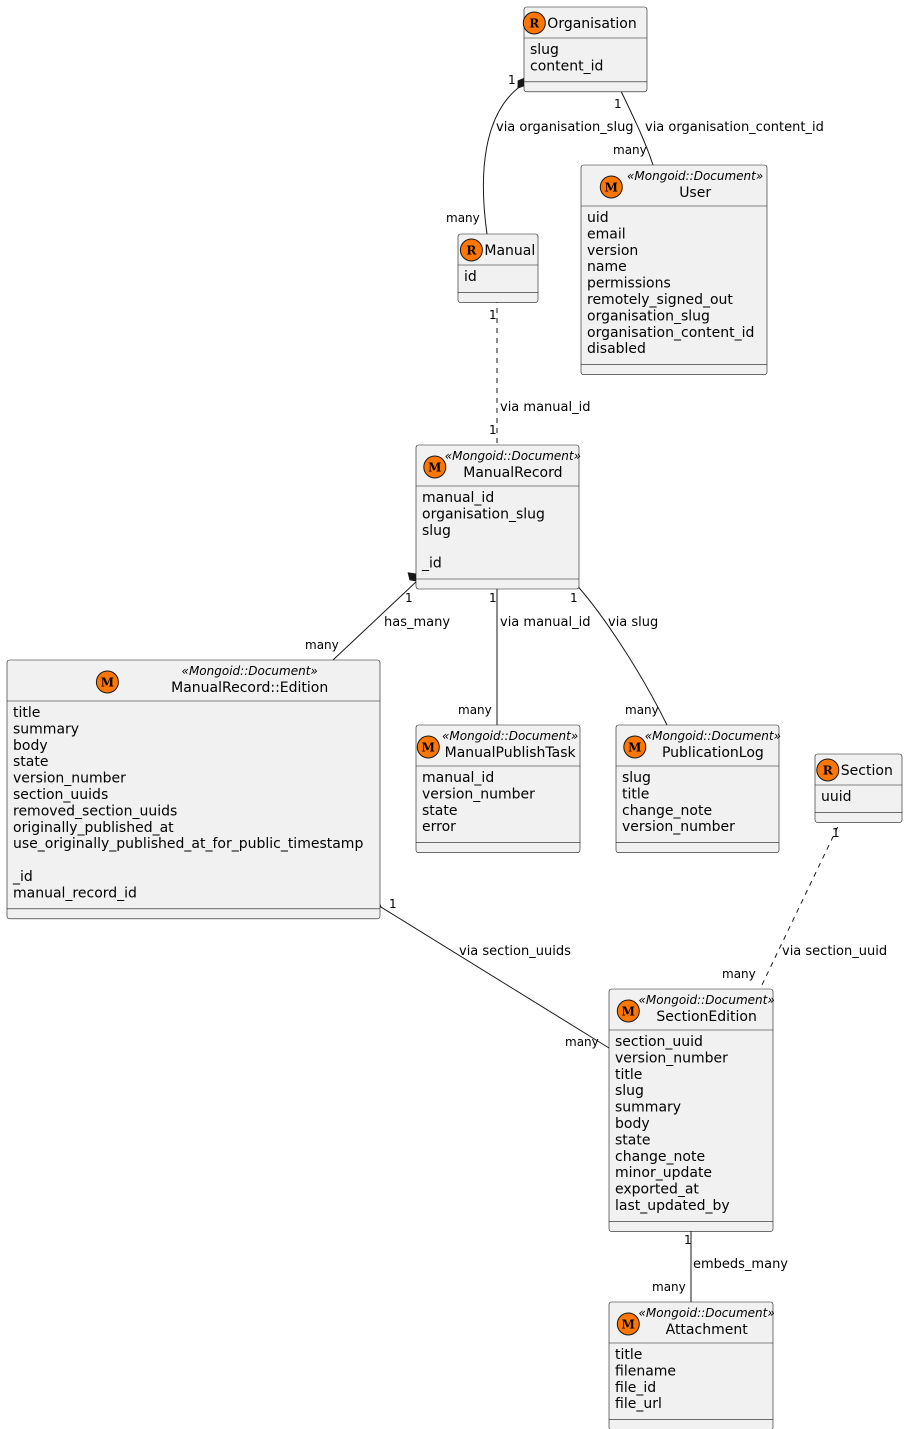 Image resolution: width=908 pixels, height=1429 pixels. Describe the element at coordinates (607, 267) in the screenshot. I see `class-field: name` at that location.